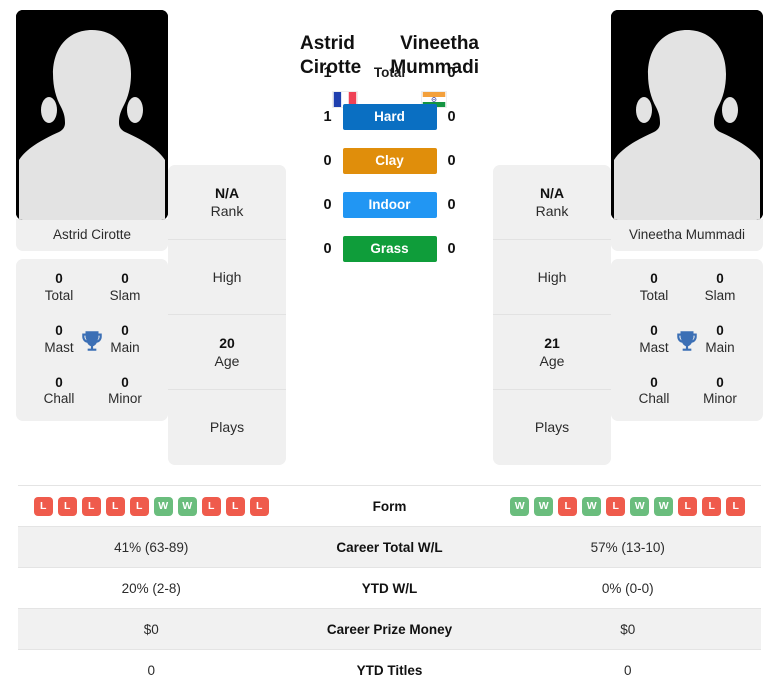 The image size is (779, 699). Describe the element at coordinates (227, 427) in the screenshot. I see `left-plays-row: Plays` at that location.